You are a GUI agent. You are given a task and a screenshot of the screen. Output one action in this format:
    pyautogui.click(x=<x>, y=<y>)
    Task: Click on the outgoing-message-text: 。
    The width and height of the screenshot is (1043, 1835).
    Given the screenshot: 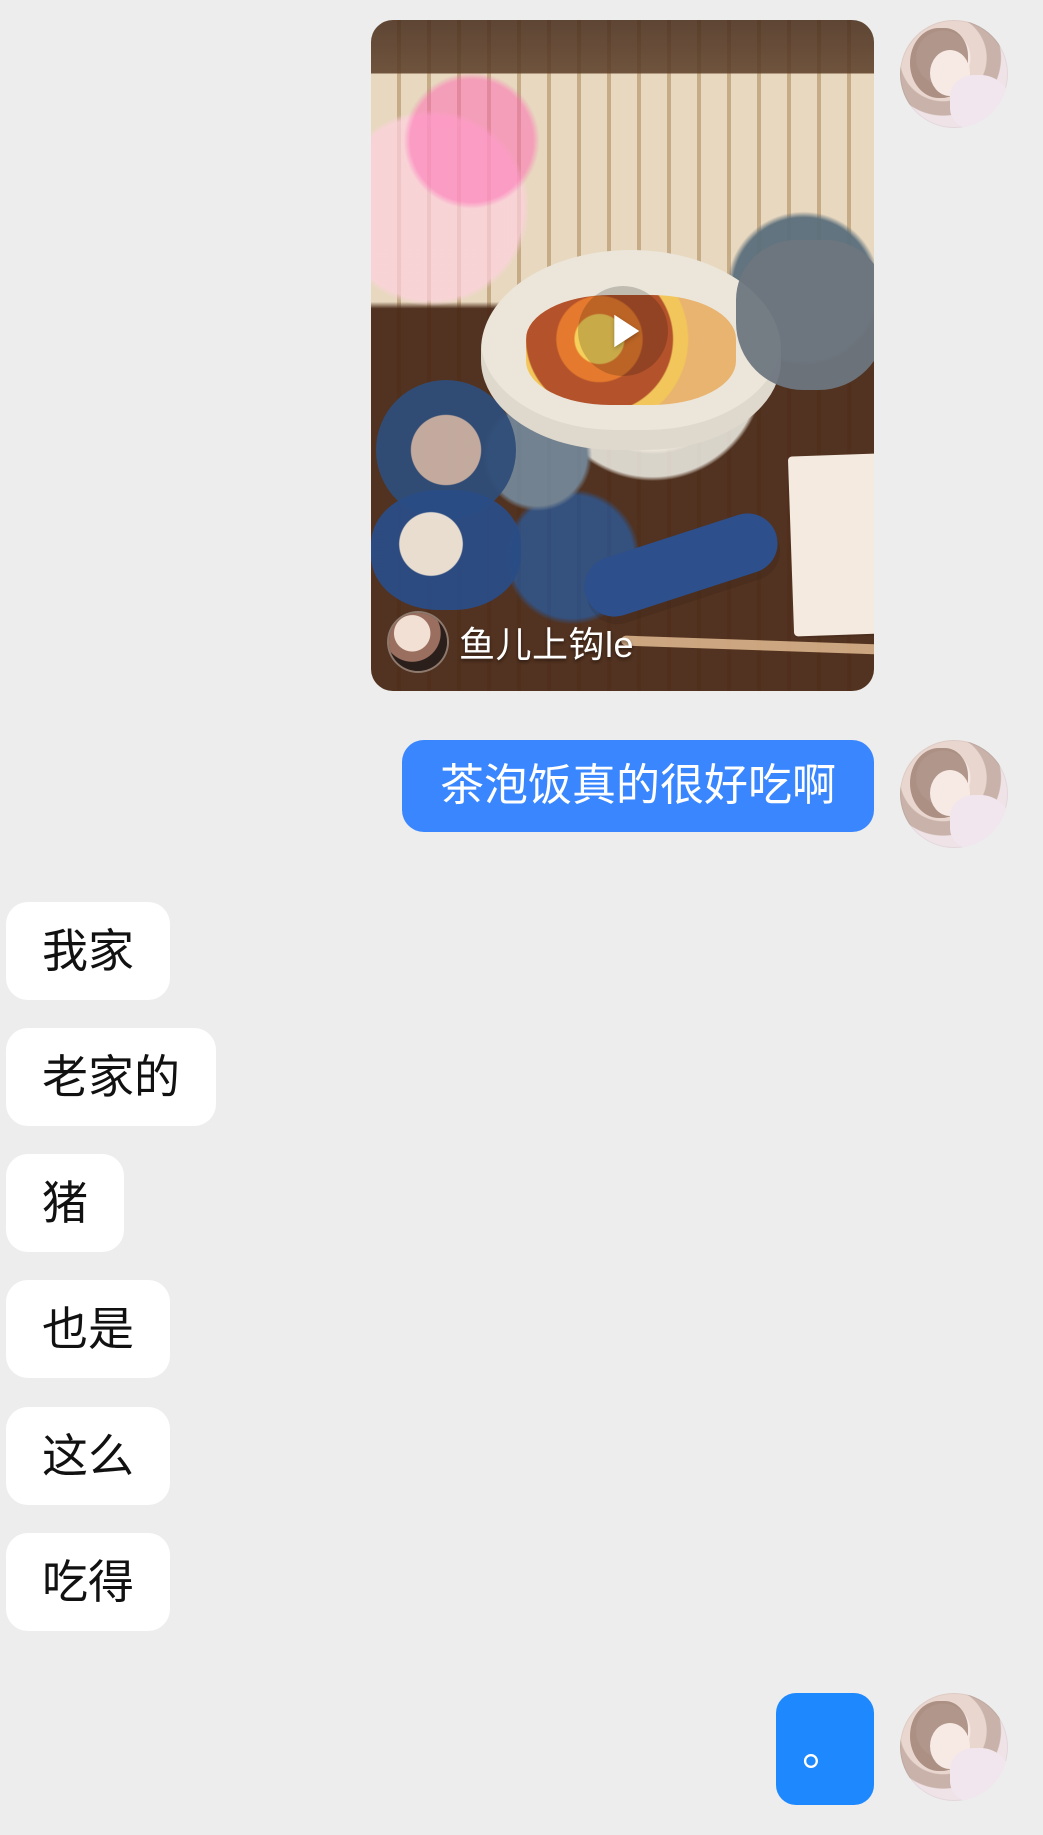 What is the action you would take?
    pyautogui.click(x=825, y=1749)
    